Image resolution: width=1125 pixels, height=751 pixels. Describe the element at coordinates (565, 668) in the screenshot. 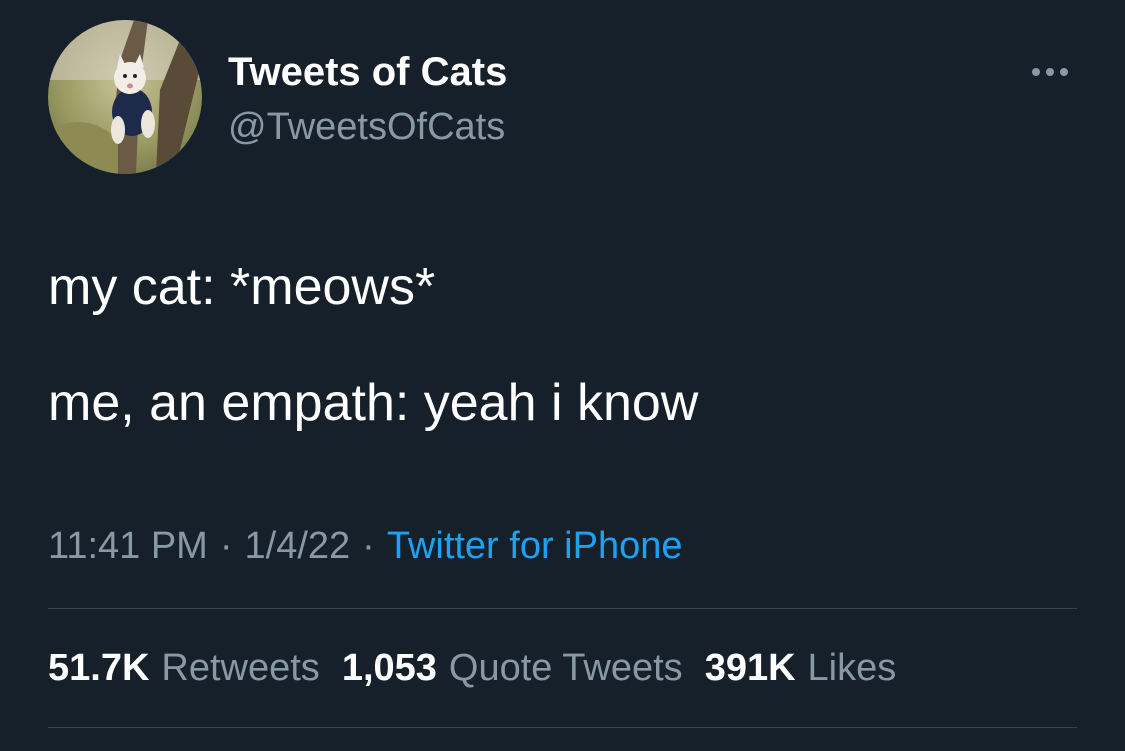

I see `quote-tweets-label: Quote Tweets` at that location.